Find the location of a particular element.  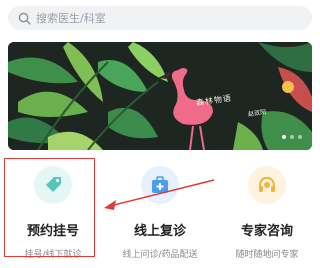

headset-icon is located at coordinates (267, 185).